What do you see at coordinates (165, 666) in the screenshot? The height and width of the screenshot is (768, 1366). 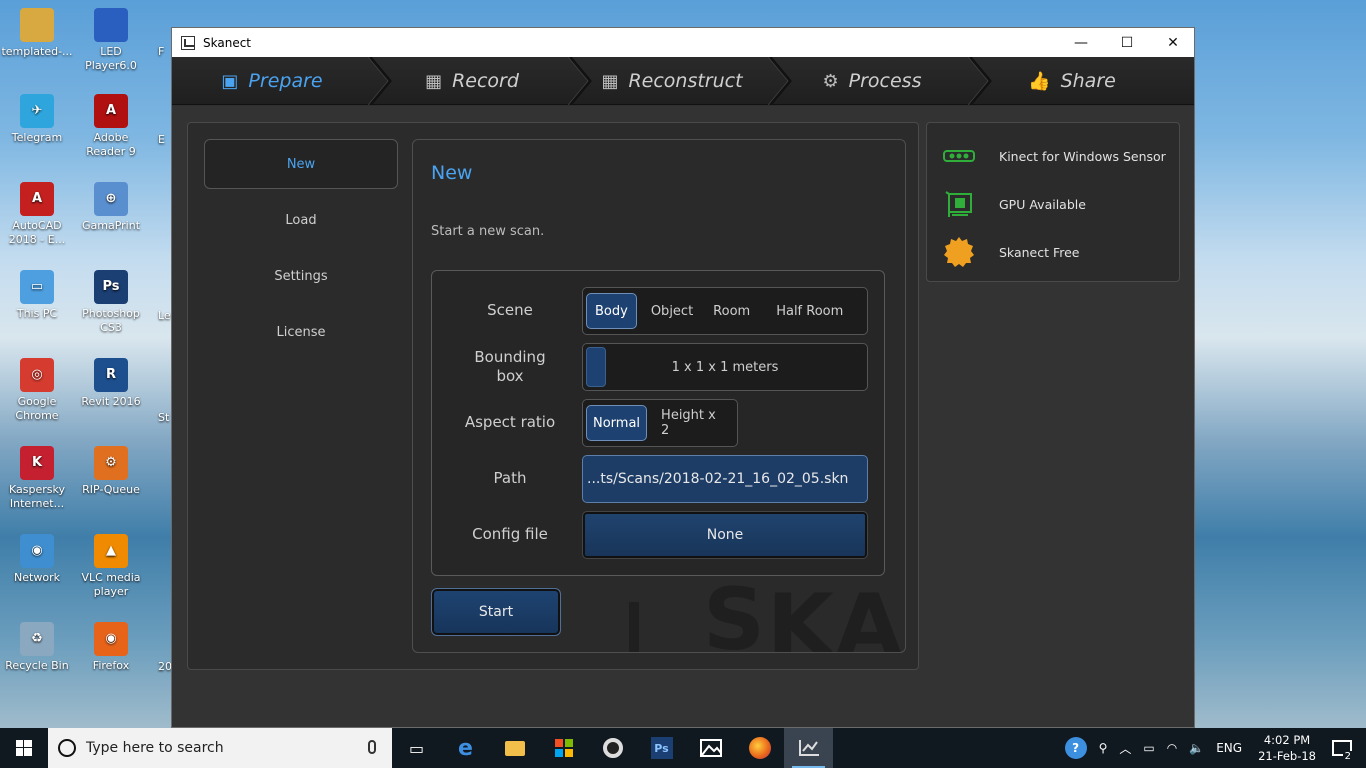 I see `desktop-icon-label-partial: 20` at bounding box center [165, 666].